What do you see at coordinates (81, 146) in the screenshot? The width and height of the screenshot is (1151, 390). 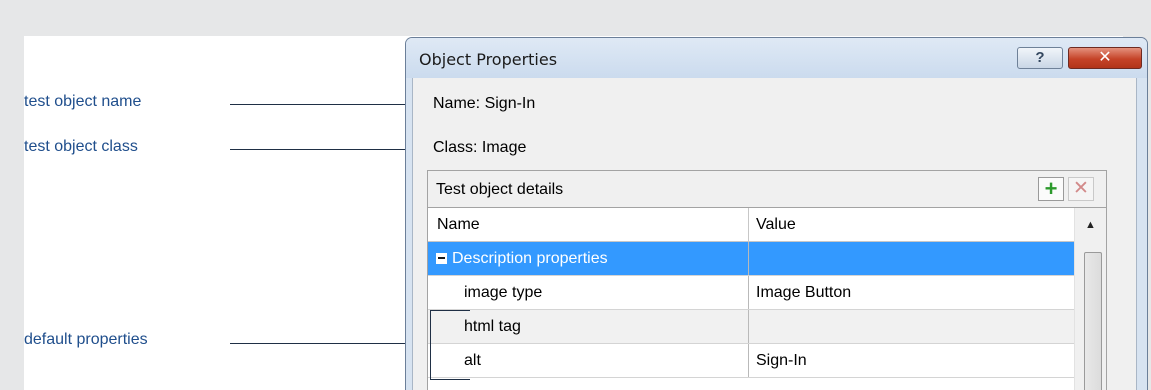 I see `callout-test-object-class: test object class` at bounding box center [81, 146].